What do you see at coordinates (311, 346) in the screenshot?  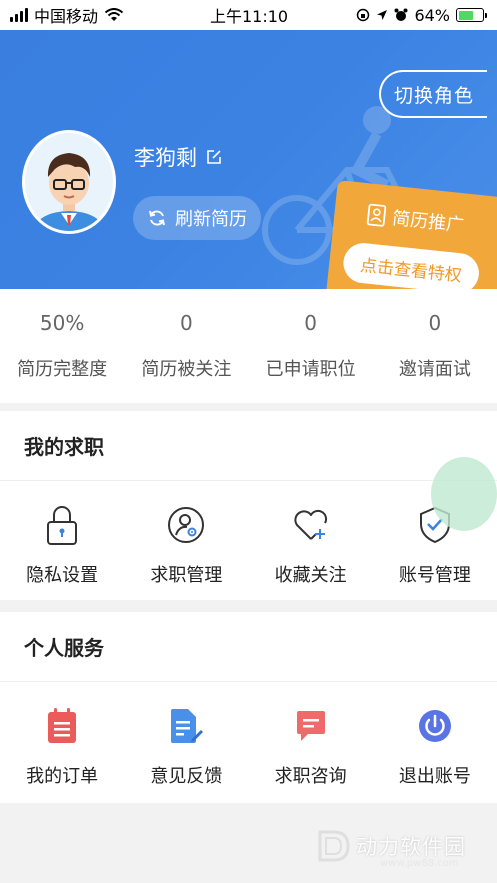 I see `stat-applied: 0 已申请职位` at bounding box center [311, 346].